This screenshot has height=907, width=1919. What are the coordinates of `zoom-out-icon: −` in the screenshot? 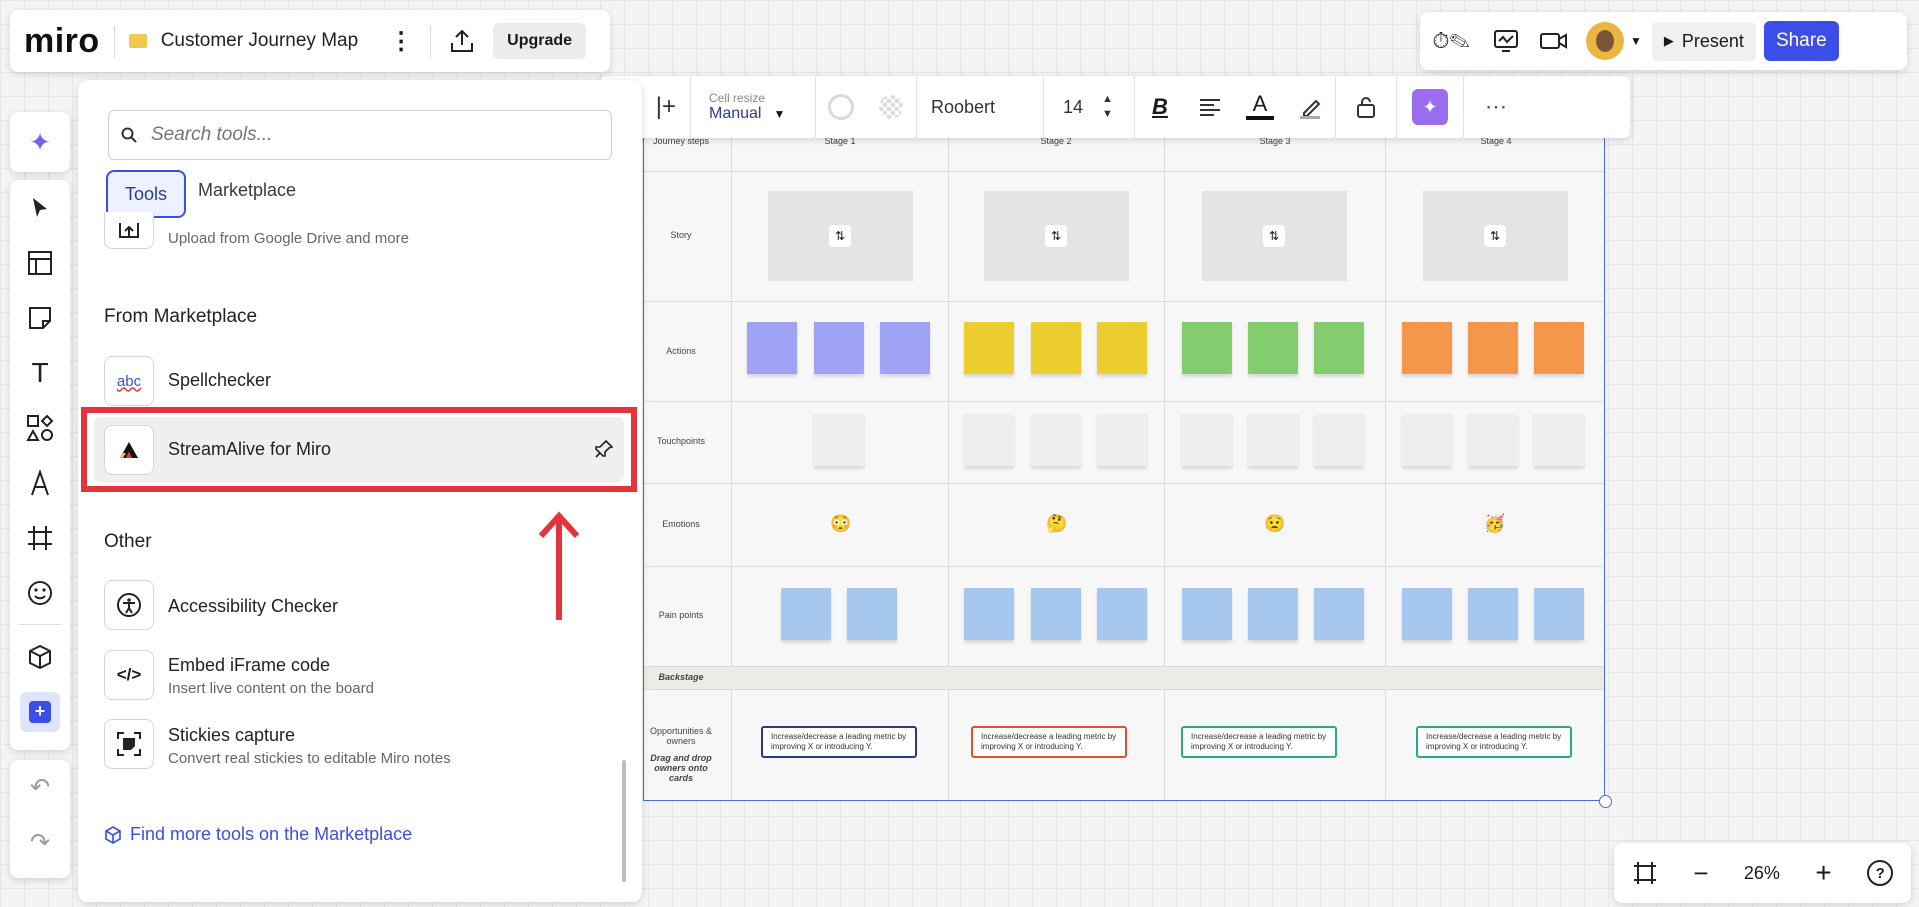 It's located at (1700, 873).